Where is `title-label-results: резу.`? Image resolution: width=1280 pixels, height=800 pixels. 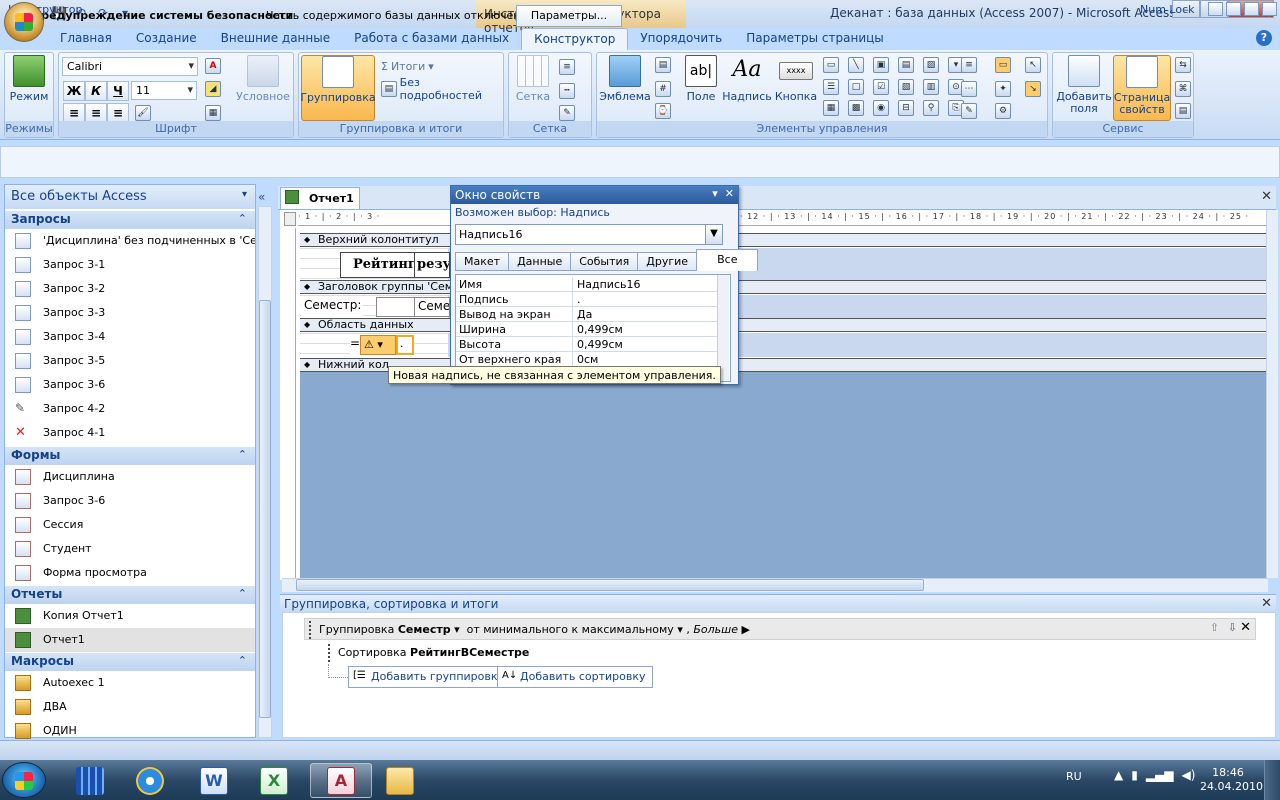 title-label-results: резу. is located at coordinates (432, 265).